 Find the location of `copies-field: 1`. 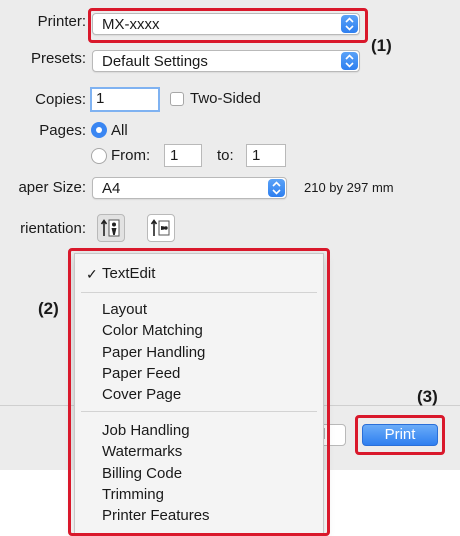

copies-field: 1 is located at coordinates (125, 99).